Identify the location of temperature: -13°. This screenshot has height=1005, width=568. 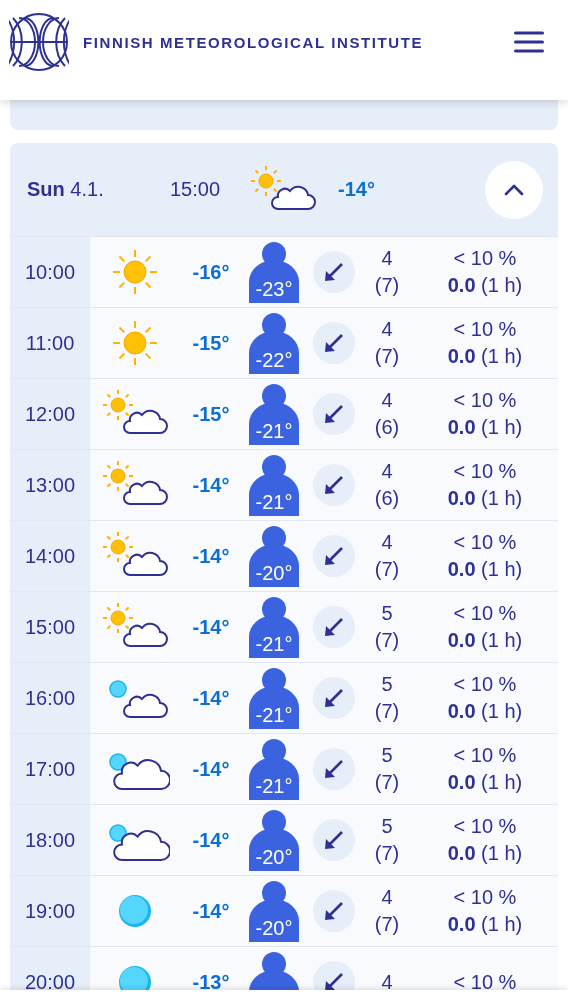
(211, 982).